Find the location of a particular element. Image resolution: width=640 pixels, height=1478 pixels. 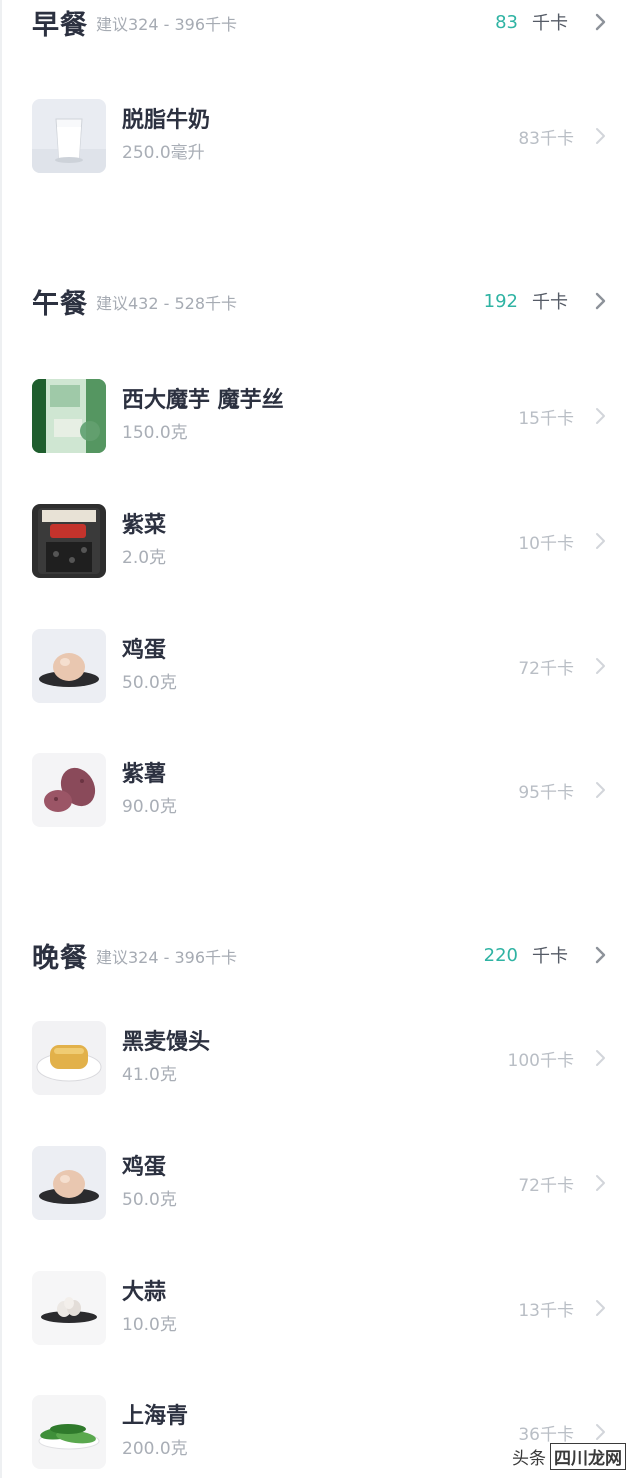

konjac-package-icon is located at coordinates (69, 416).